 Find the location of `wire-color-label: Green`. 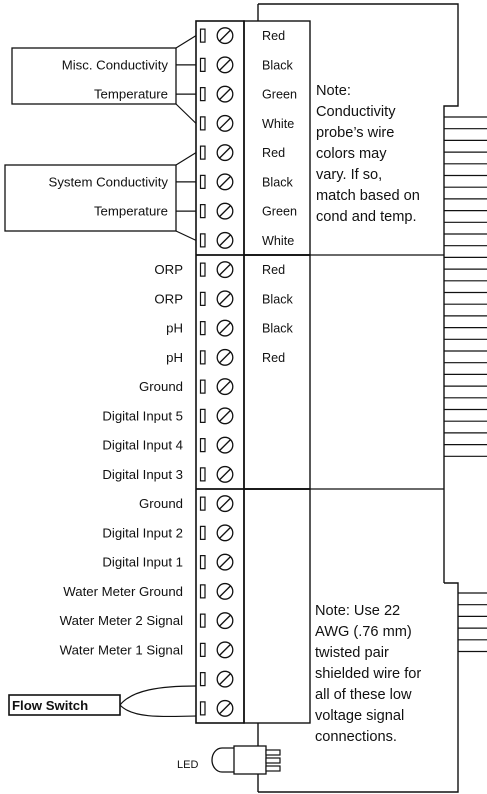

wire-color-label: Green is located at coordinates (279, 212).